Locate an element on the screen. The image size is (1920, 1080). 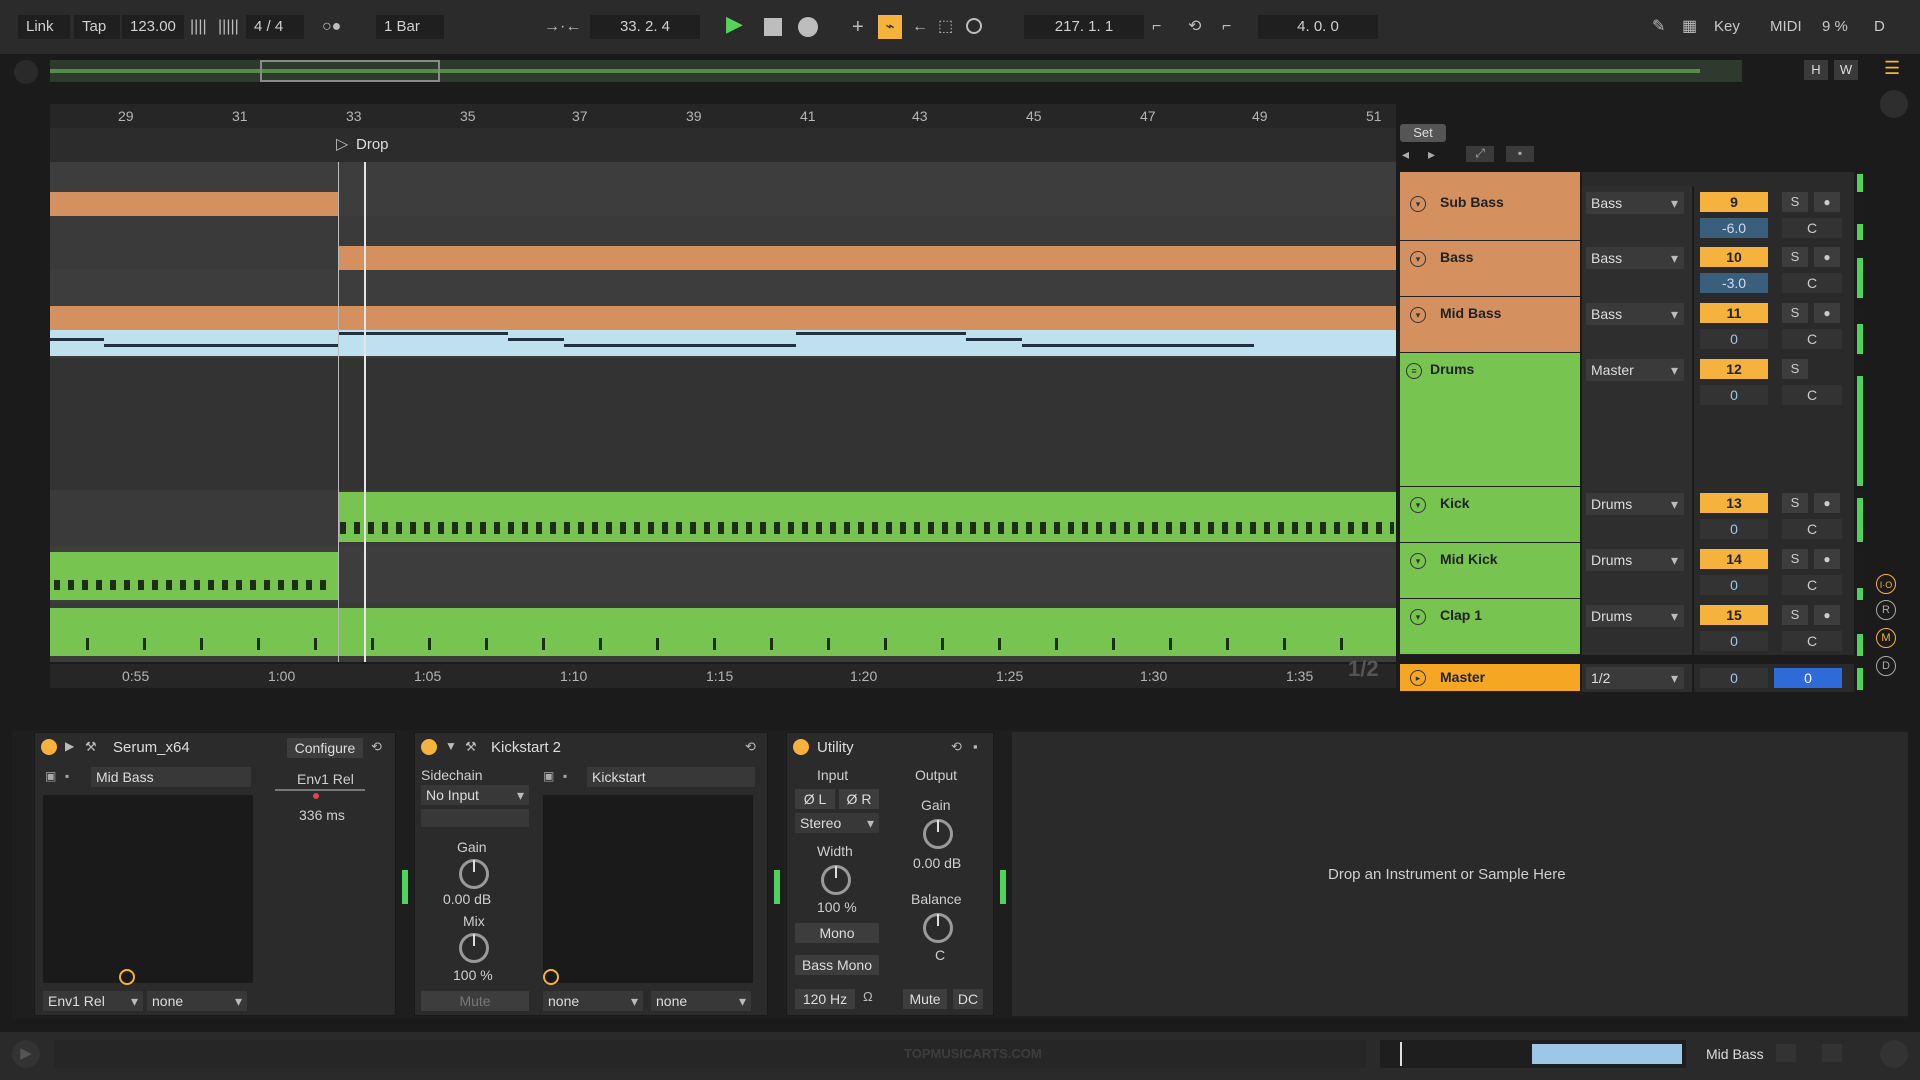
punch-out-icon: ⌐ is located at coordinates (1226, 27).